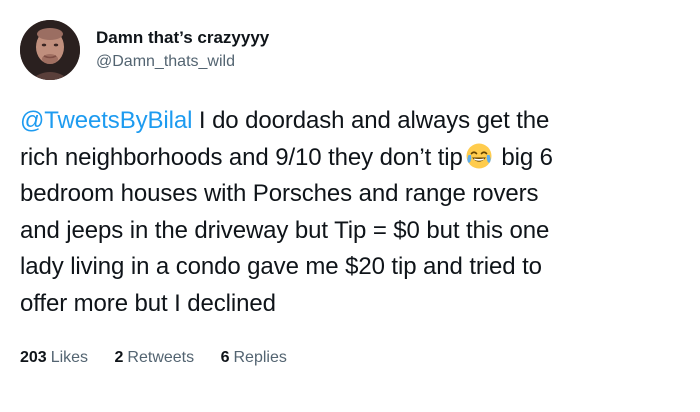 This screenshot has width=700, height=412. Describe the element at coordinates (479, 156) in the screenshot. I see `face-with-tears-of-joy-icon` at that location.